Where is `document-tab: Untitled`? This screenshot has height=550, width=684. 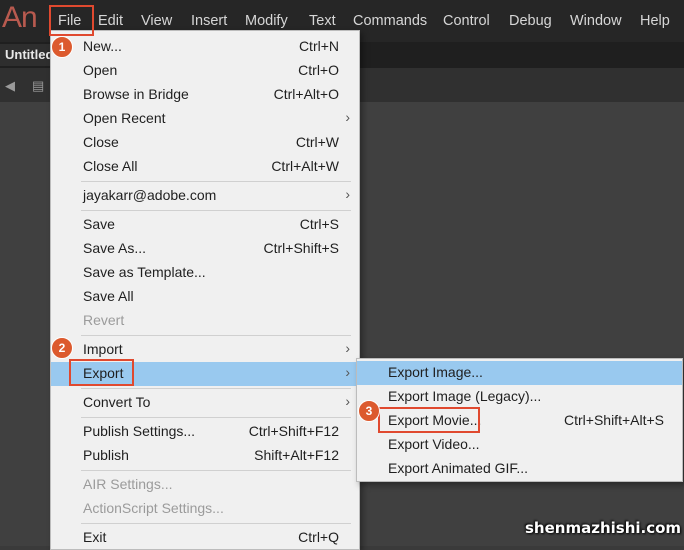
document-tab: Untitled is located at coordinates (26, 55).